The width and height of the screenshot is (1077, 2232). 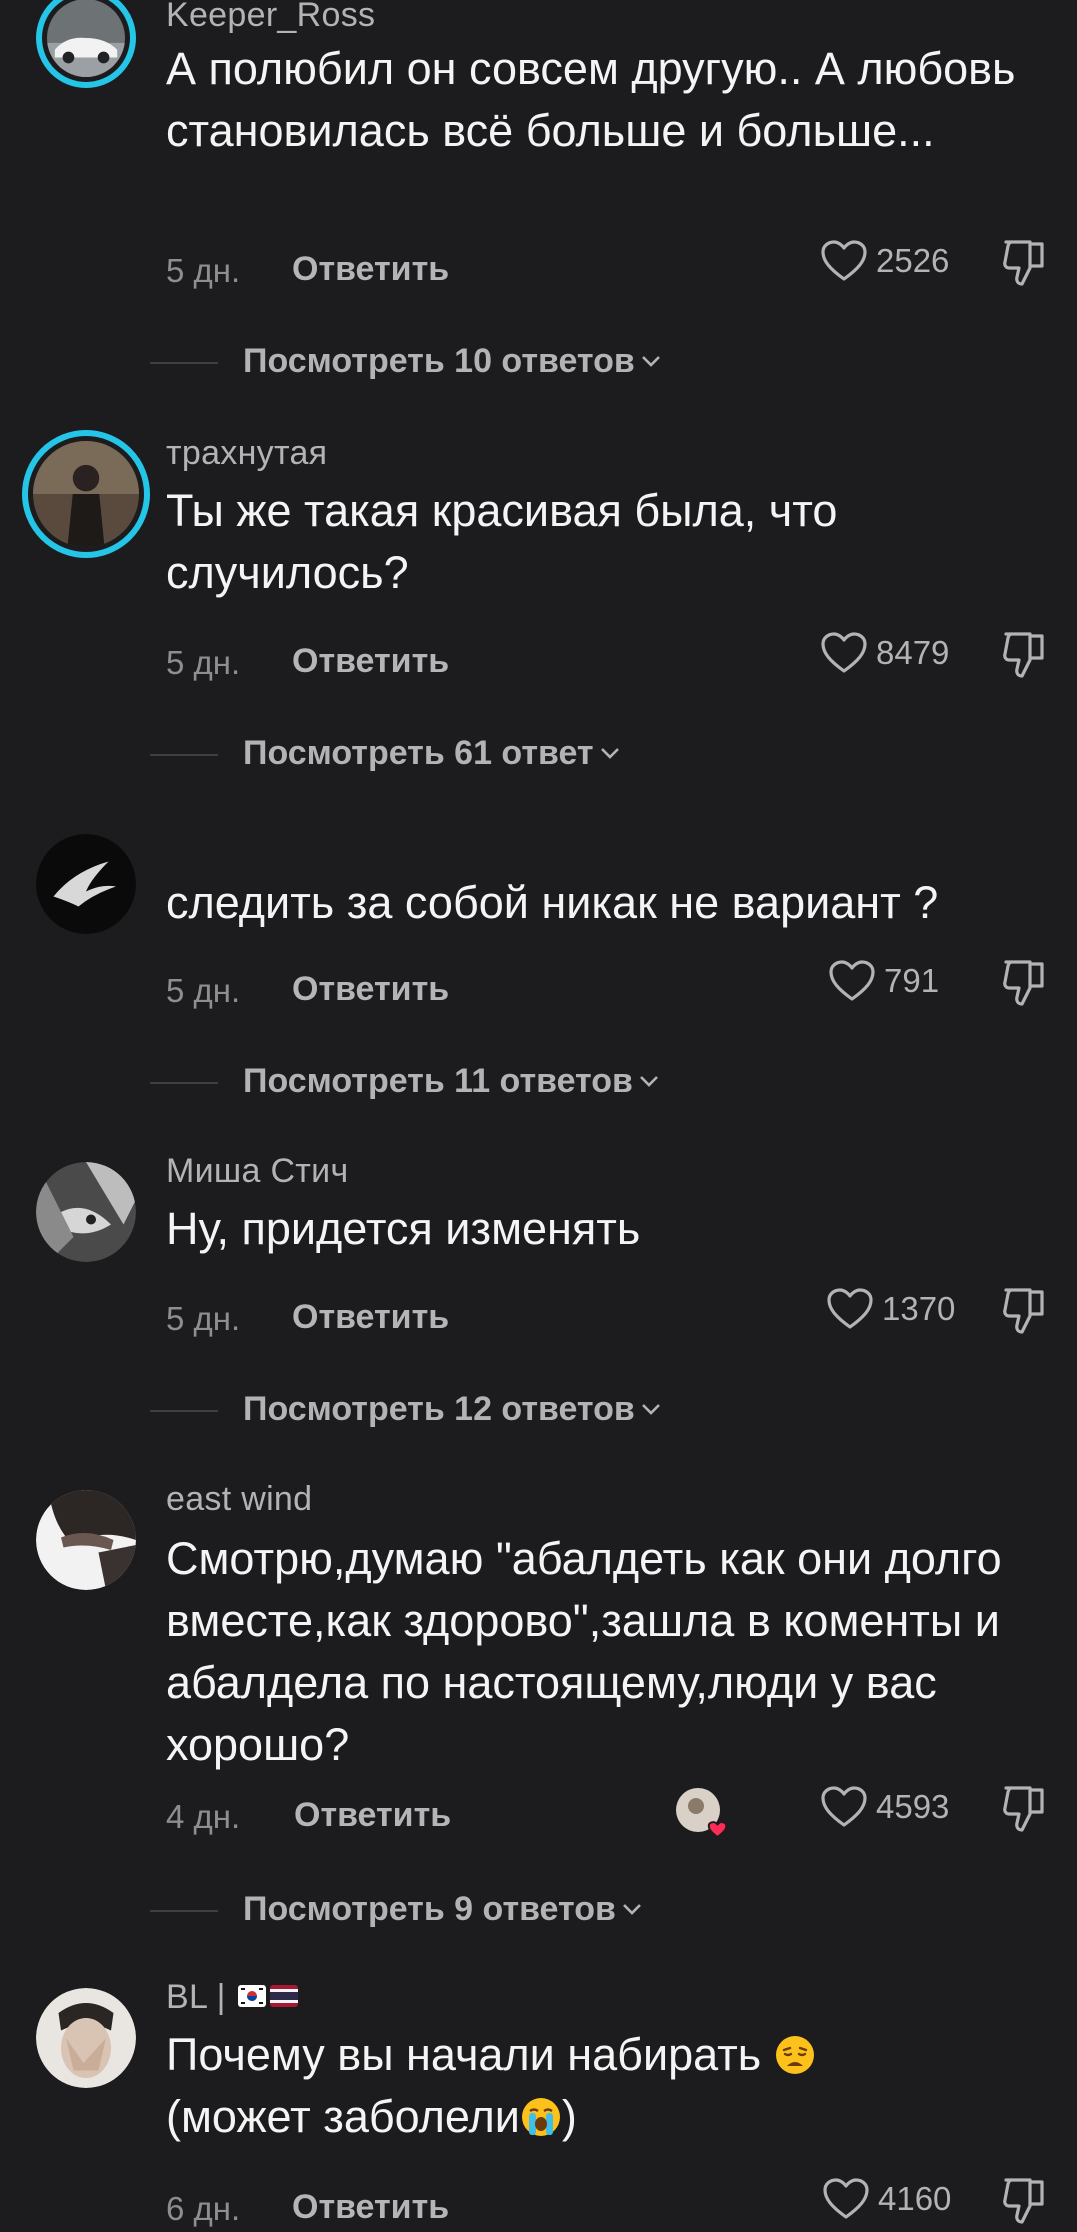 I want to click on comment-text: следить за собой никак не вариант ?, so click(x=552, y=902).